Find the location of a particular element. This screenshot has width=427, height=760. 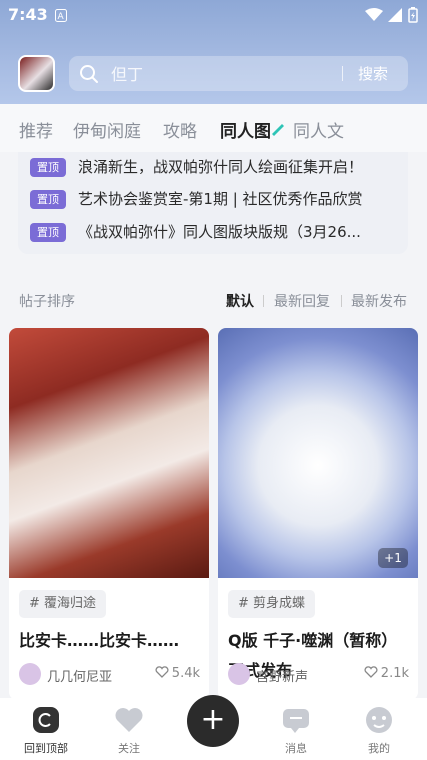

post-author-row: 几几何尼亚 5.4k is located at coordinates (111, 674).